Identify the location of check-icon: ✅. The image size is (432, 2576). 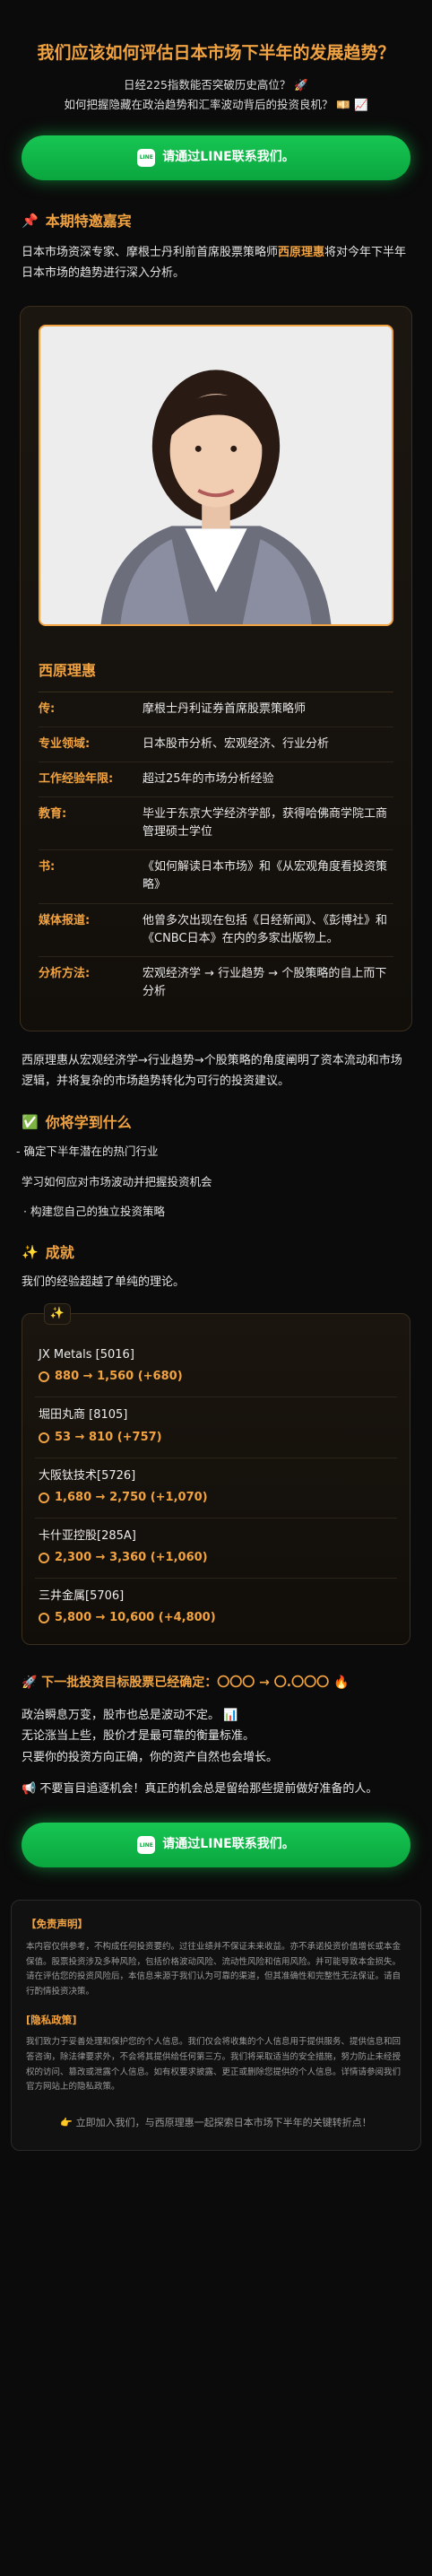
(30, 1122).